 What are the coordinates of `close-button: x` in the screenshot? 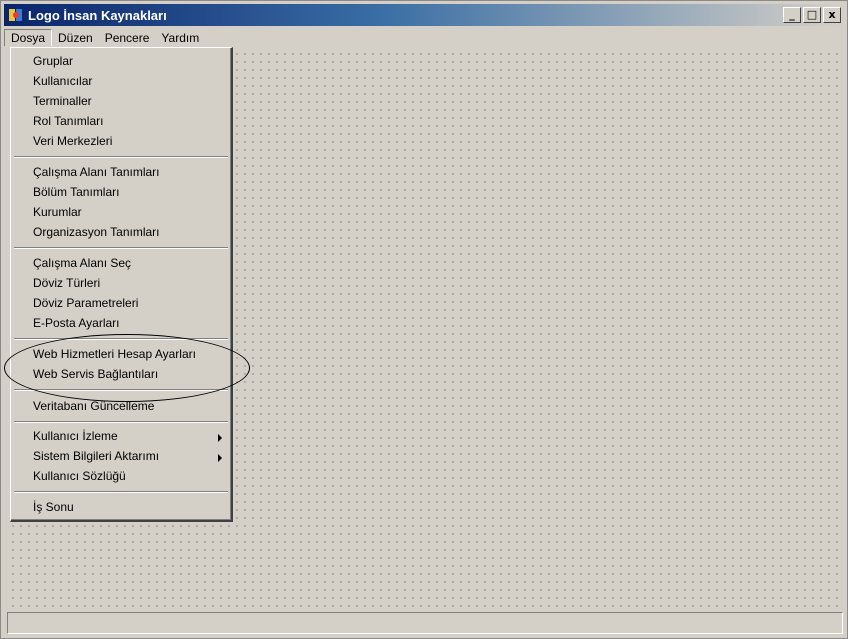 It's located at (832, 15).